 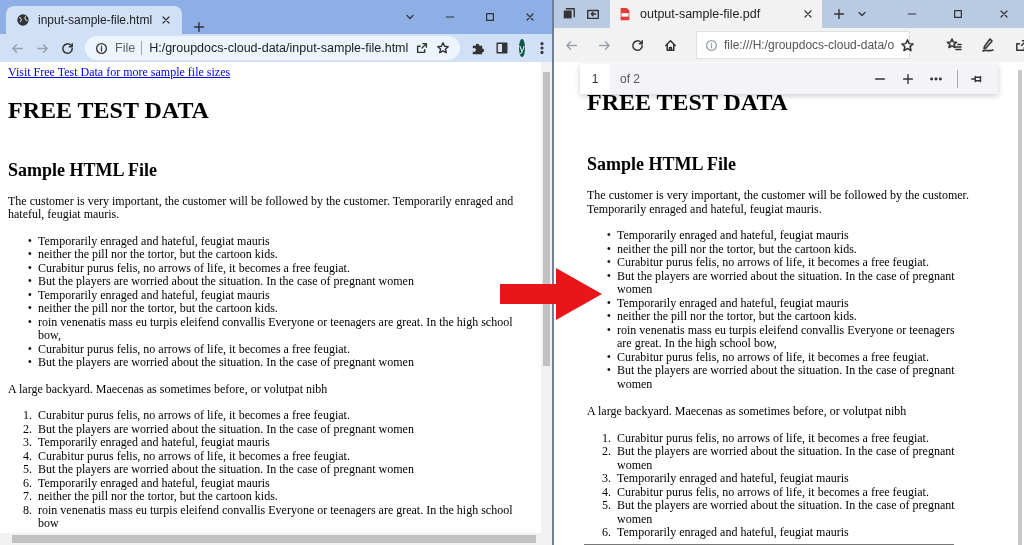 What do you see at coordinates (630, 79) in the screenshot?
I see `page-count: of 2` at bounding box center [630, 79].